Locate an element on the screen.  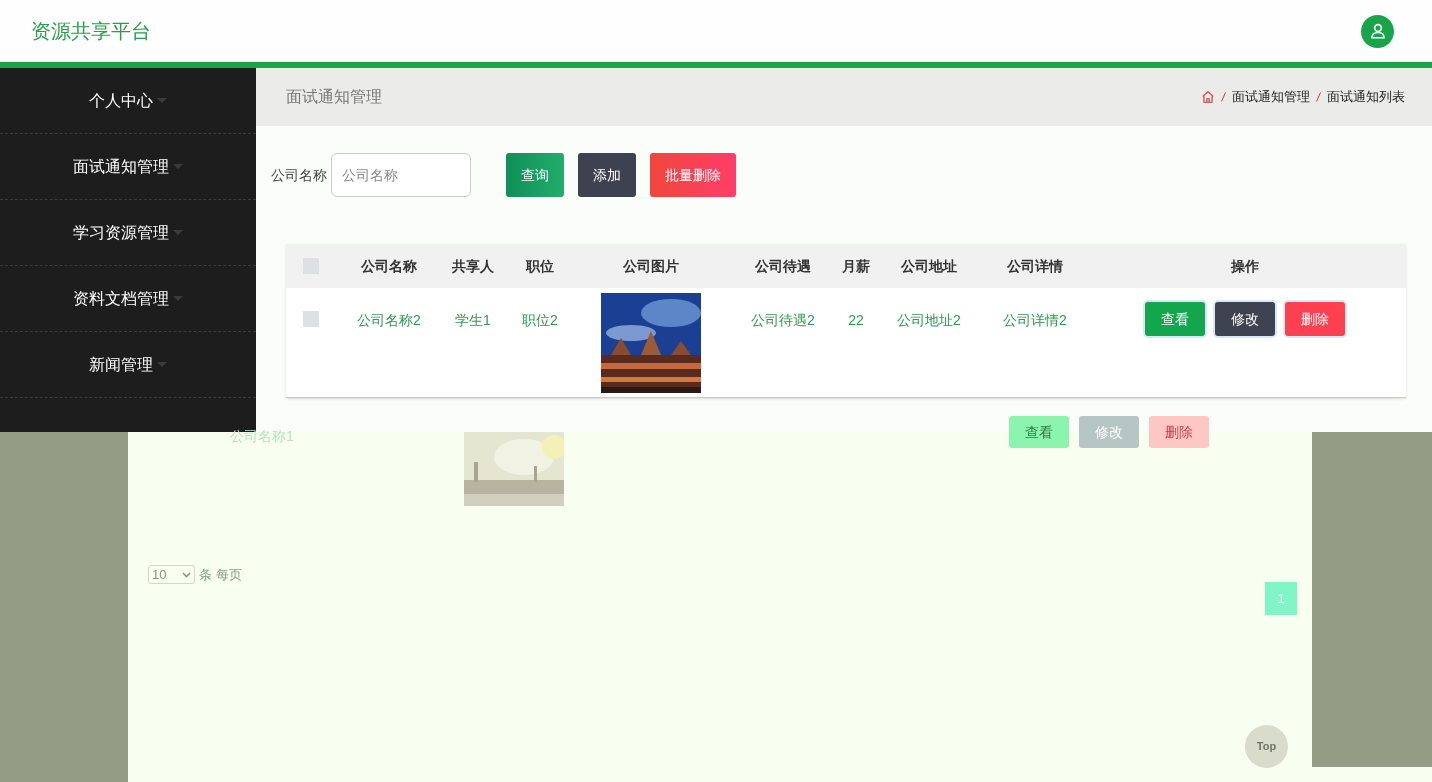
column-header: 公司名称 is located at coordinates (389, 266).